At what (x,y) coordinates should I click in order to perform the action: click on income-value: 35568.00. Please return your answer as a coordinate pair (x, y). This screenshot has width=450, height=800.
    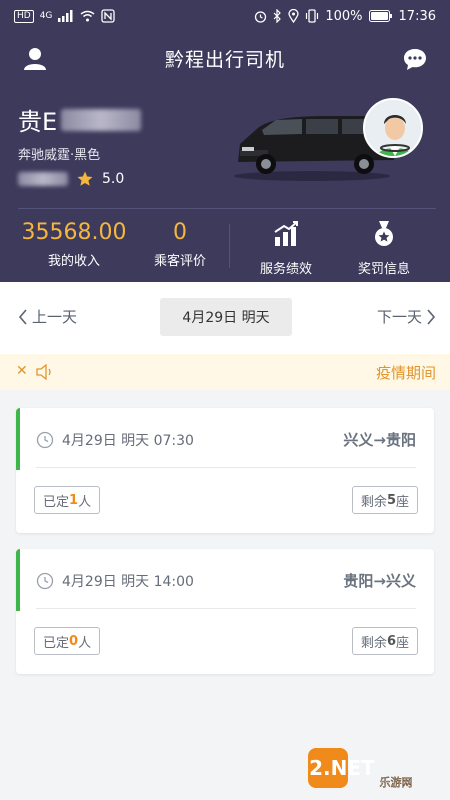
    Looking at the image, I should click on (74, 232).